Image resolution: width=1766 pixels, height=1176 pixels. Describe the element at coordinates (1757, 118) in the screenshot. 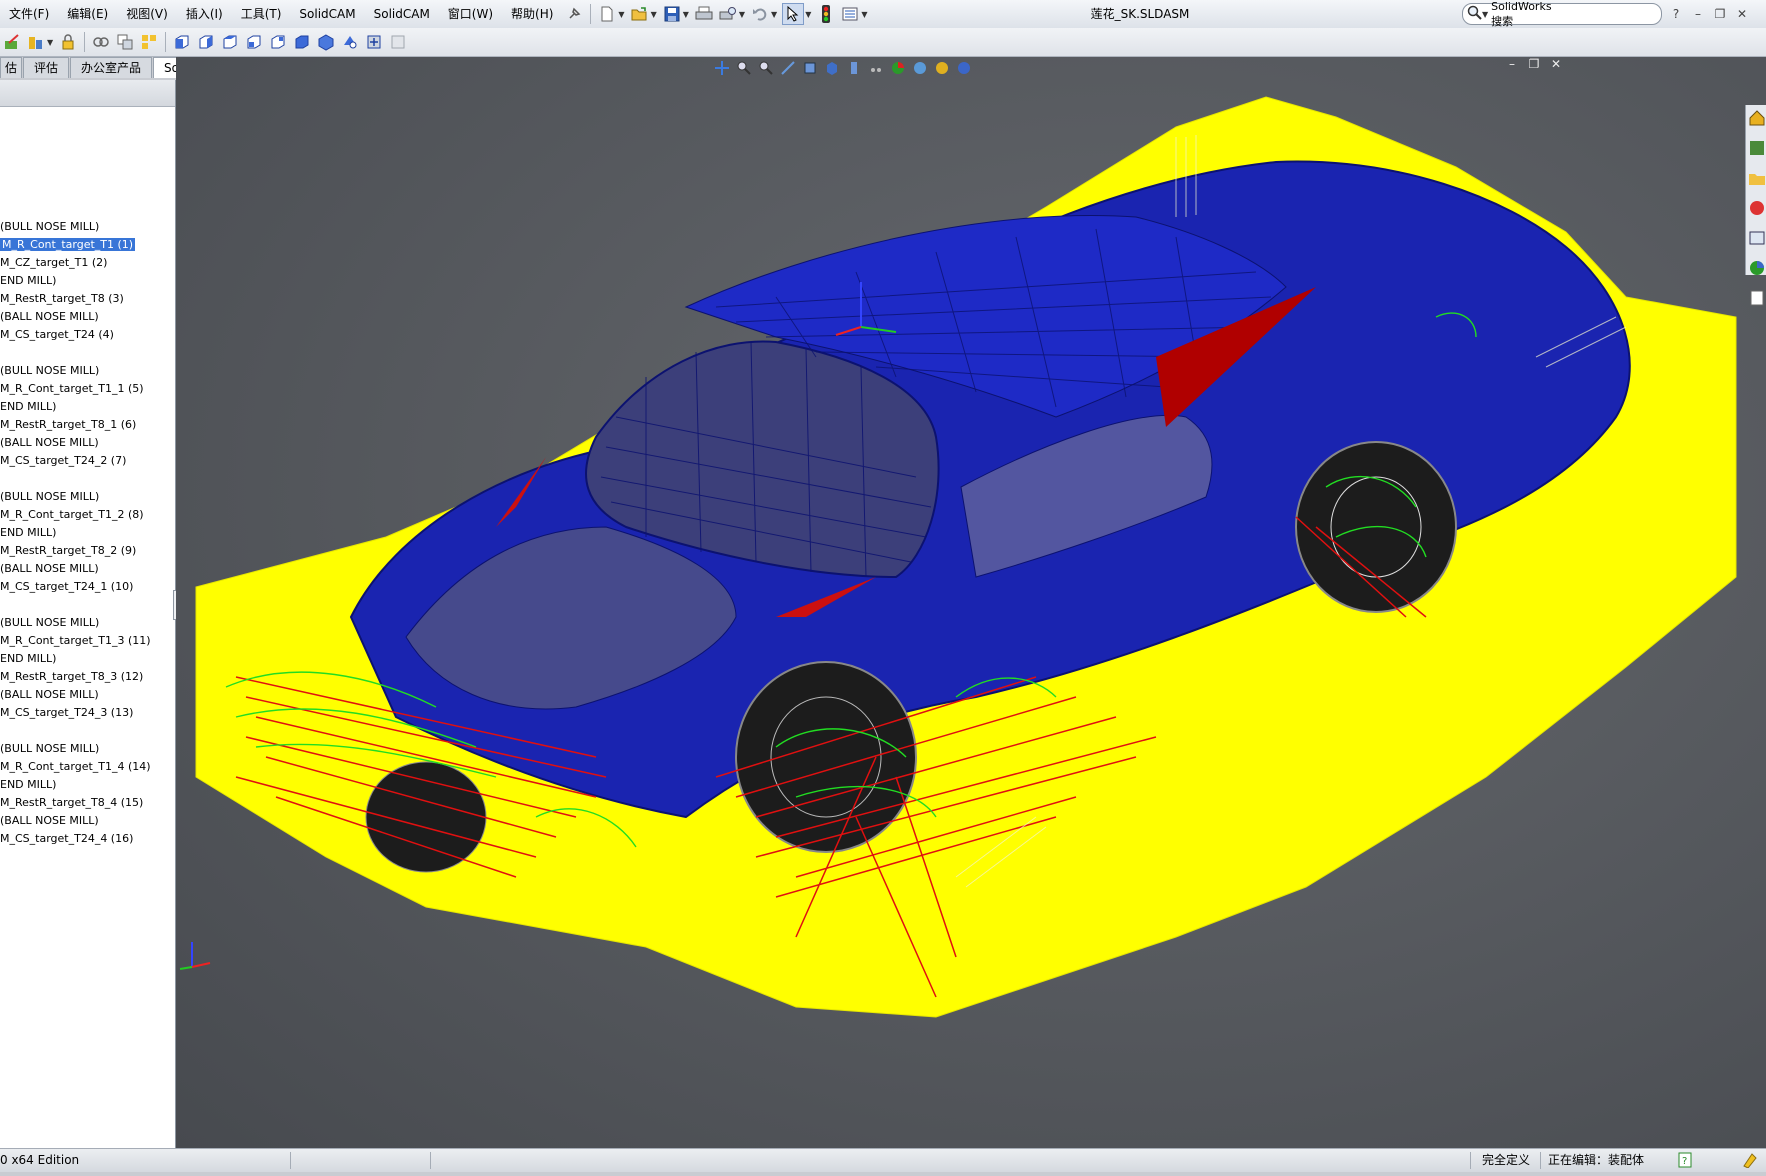

I see `home-icon` at that location.